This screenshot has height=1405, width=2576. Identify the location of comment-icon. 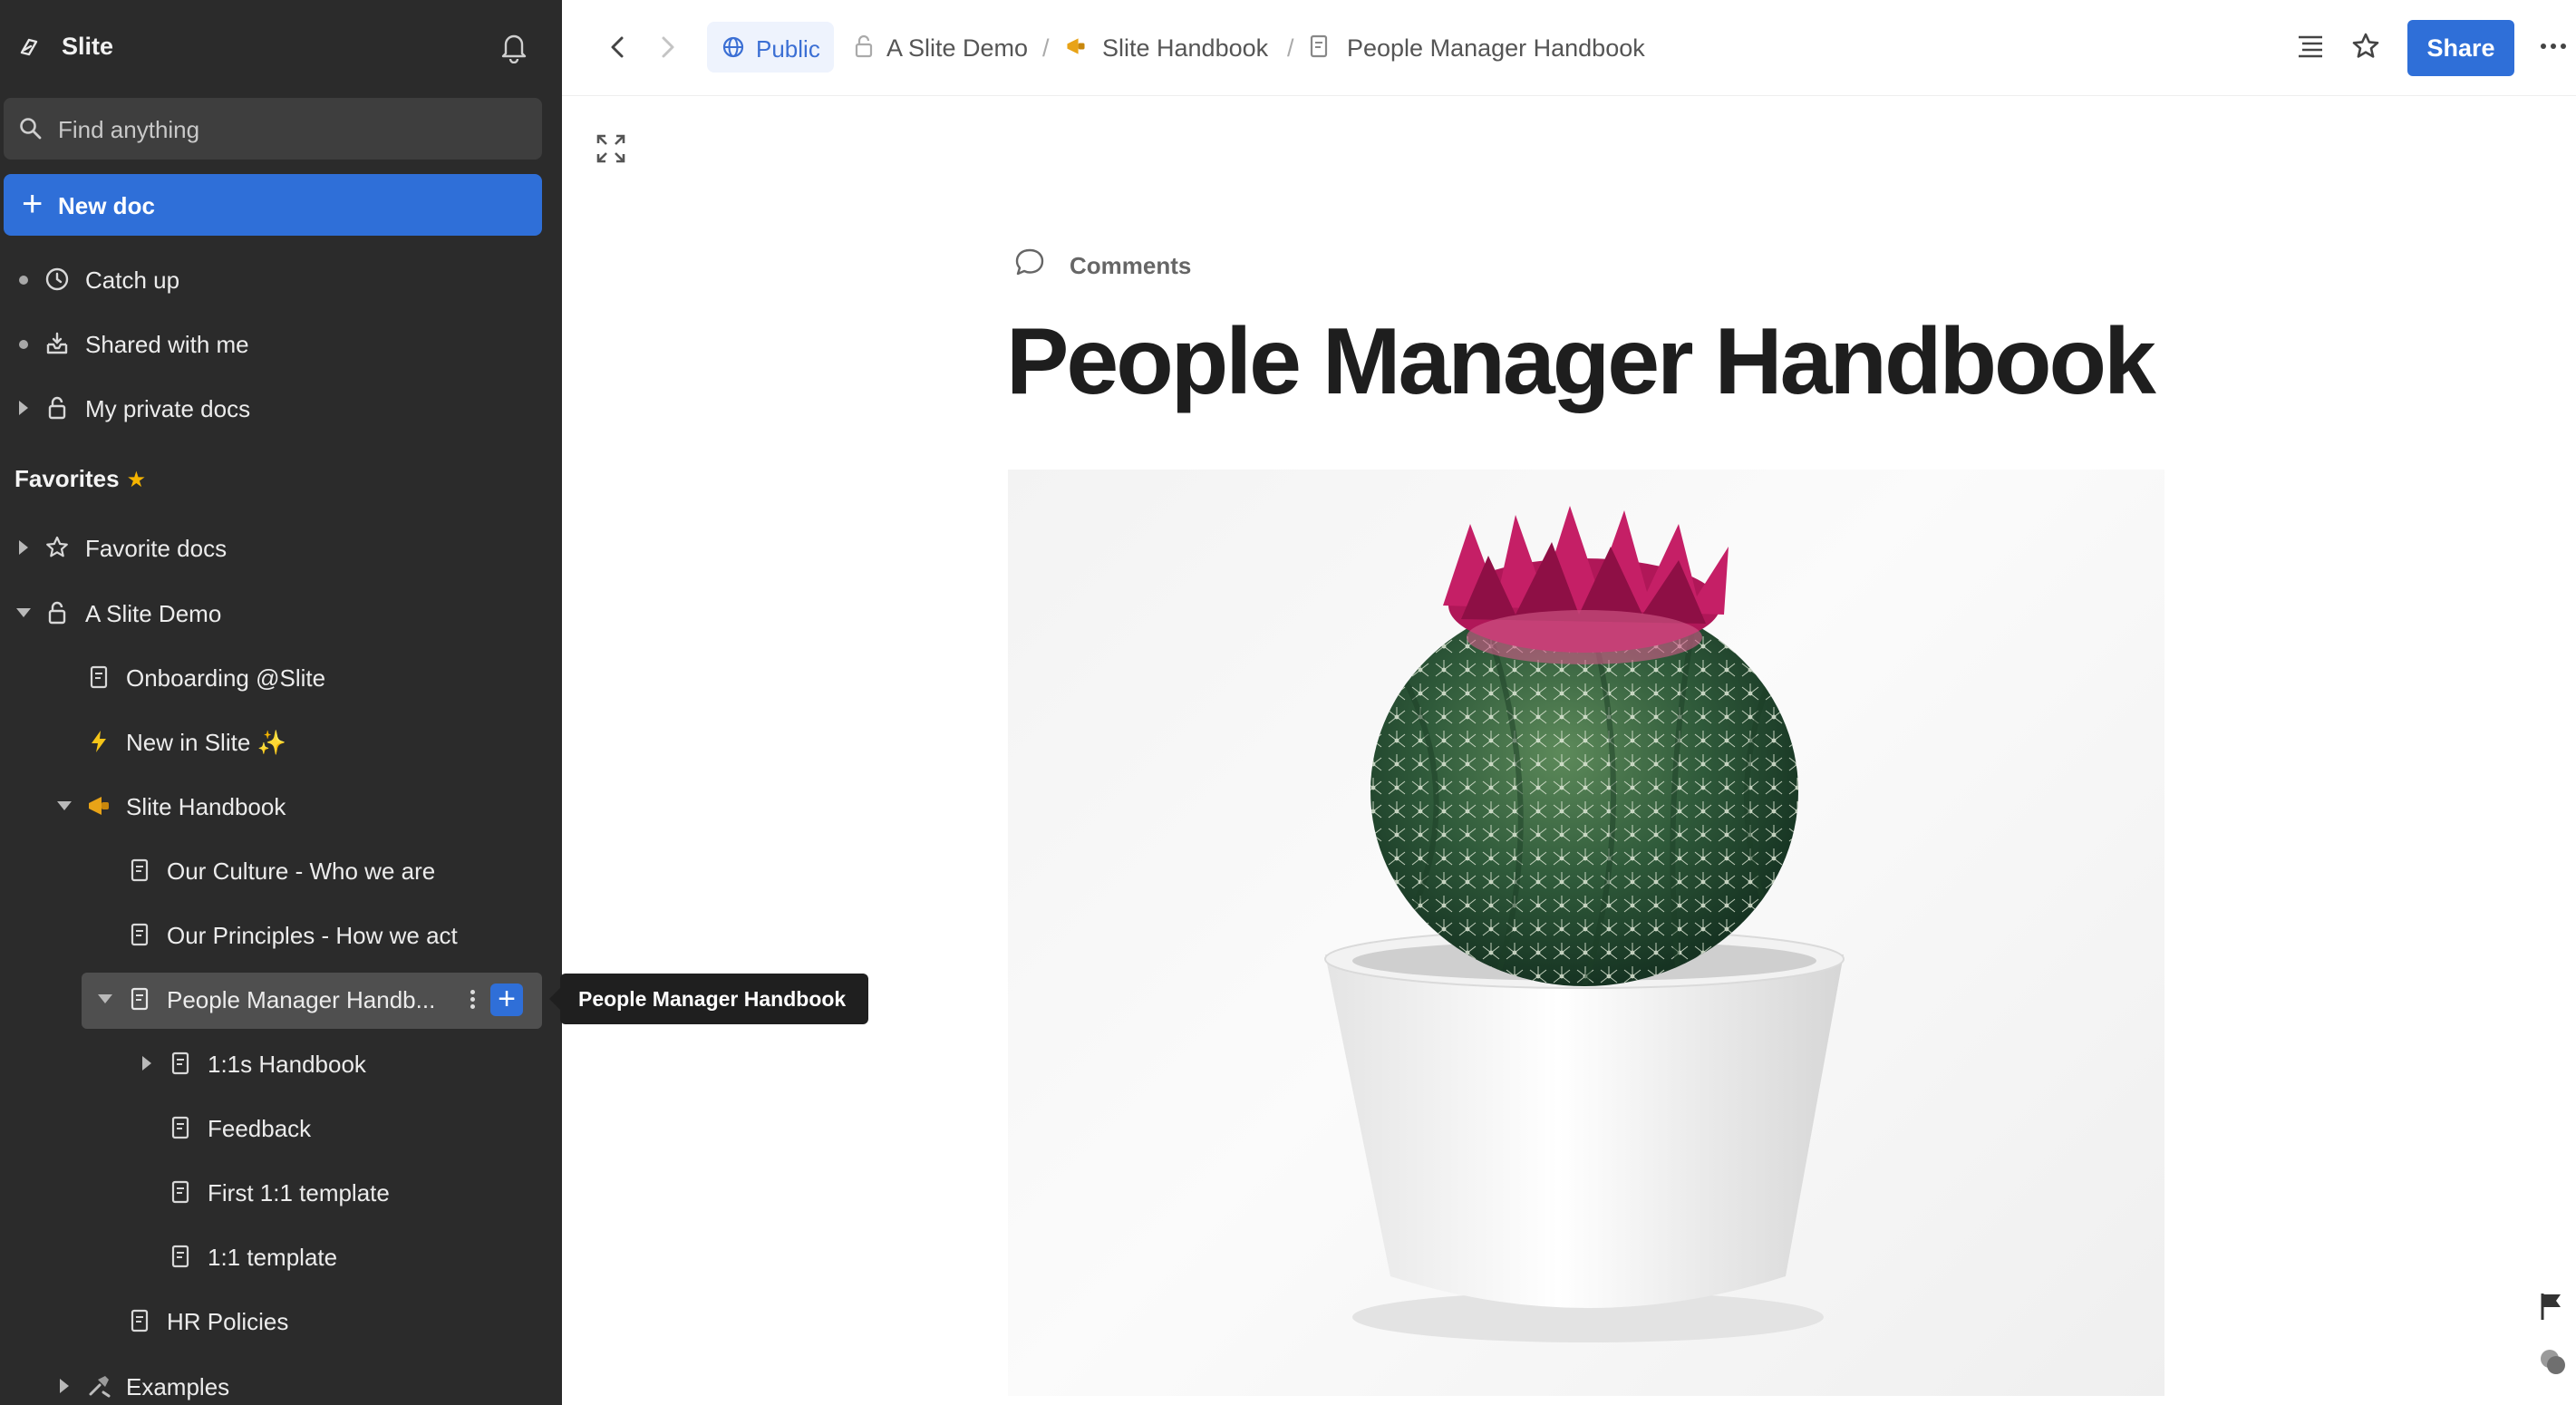
(1029, 262).